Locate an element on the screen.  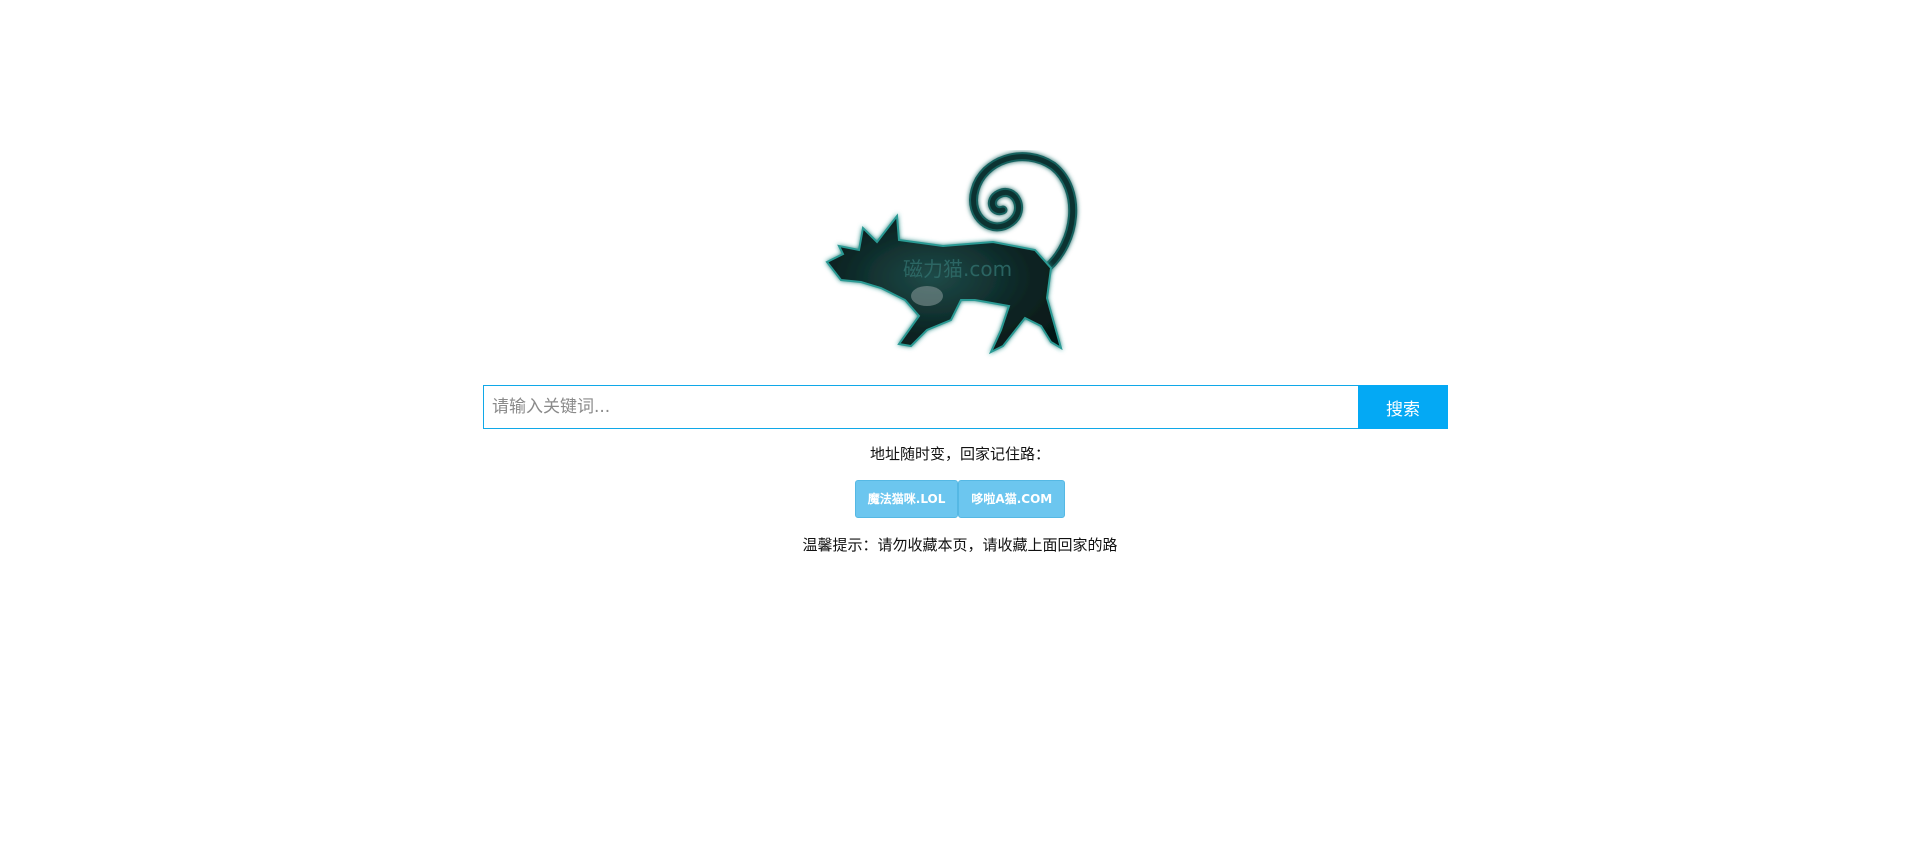
mirror-links: 魔法猫咪.LOL 哆啦A猫.COM is located at coordinates (960, 499).